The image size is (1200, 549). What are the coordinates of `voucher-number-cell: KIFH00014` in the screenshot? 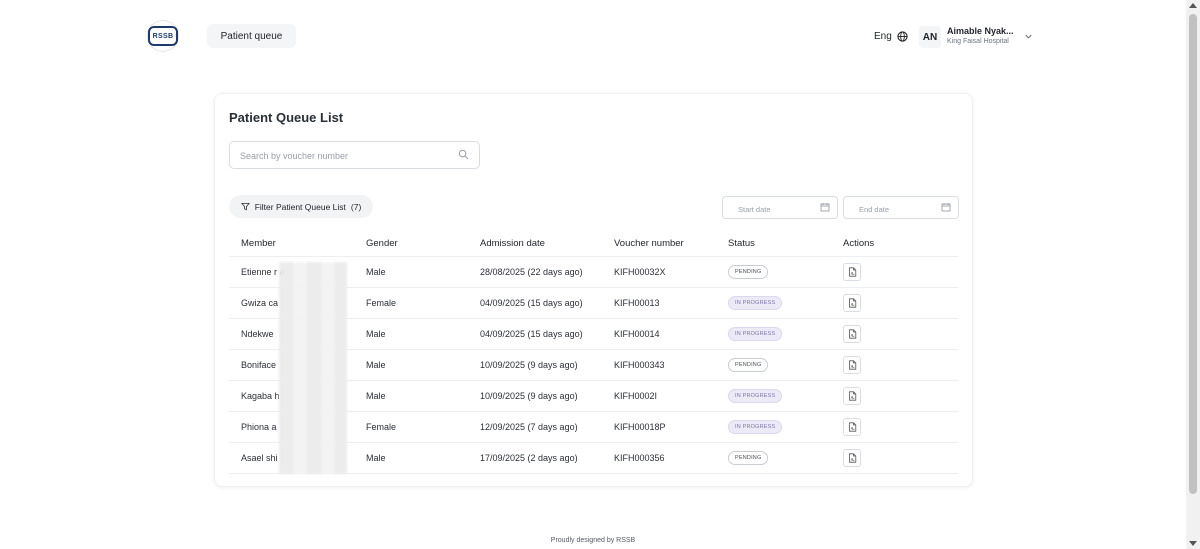 It's located at (671, 334).